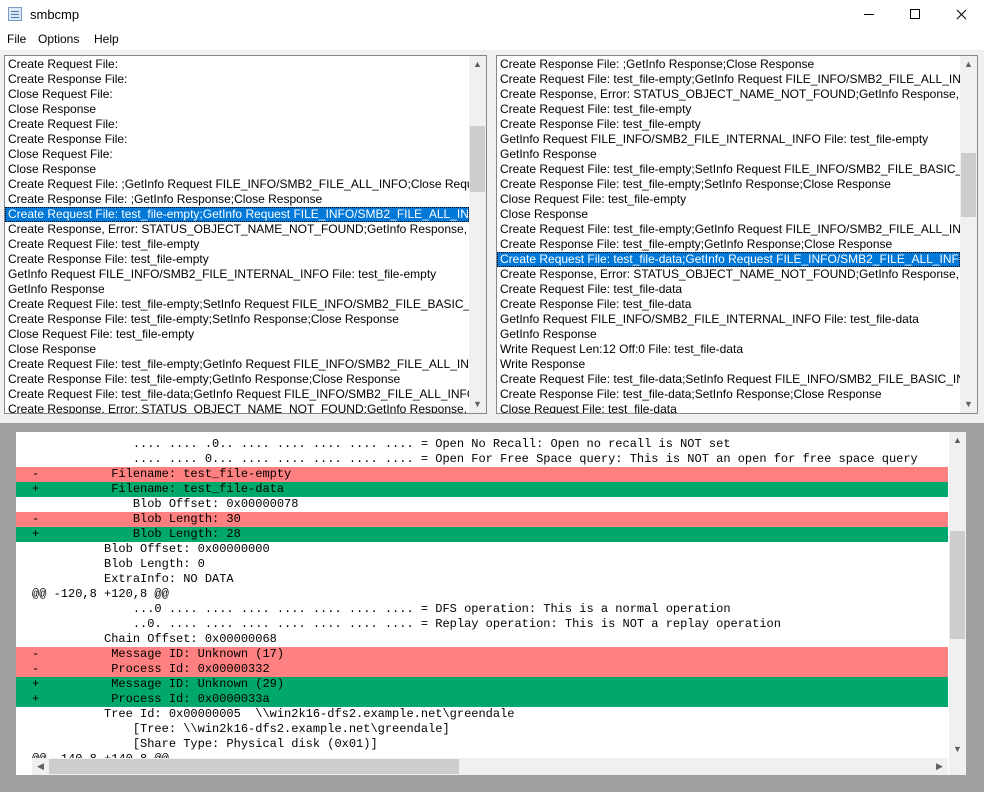 Image resolution: width=984 pixels, height=792 pixels. I want to click on left-list-scrollbar: ▲ ▼, so click(477, 234).